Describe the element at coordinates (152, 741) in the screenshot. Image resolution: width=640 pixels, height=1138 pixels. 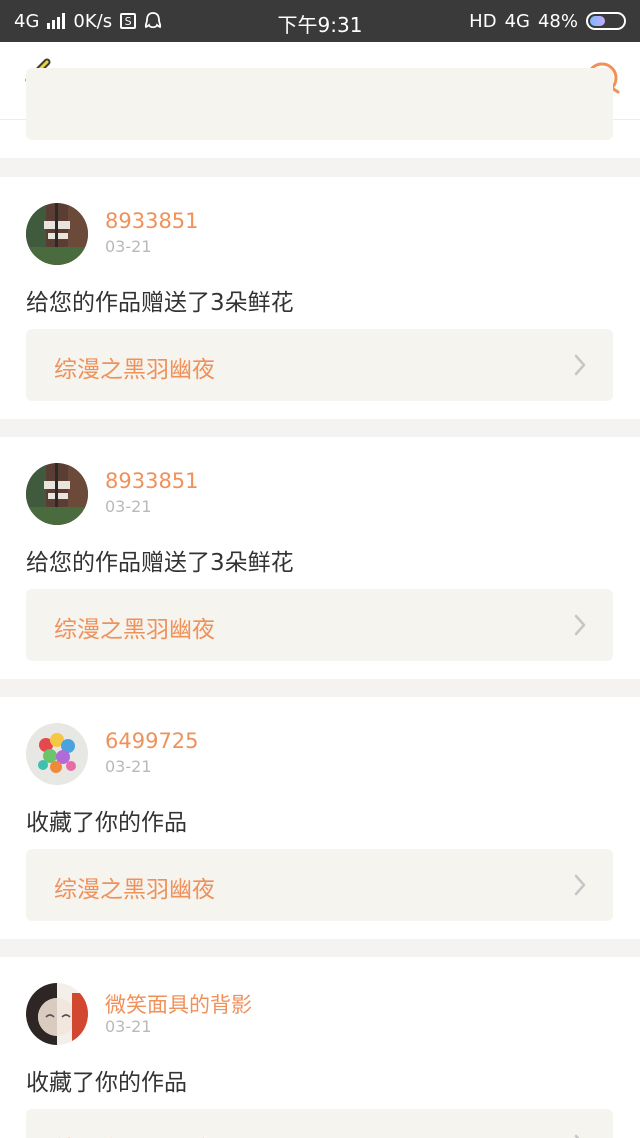
I see `username: 6499725` at that location.